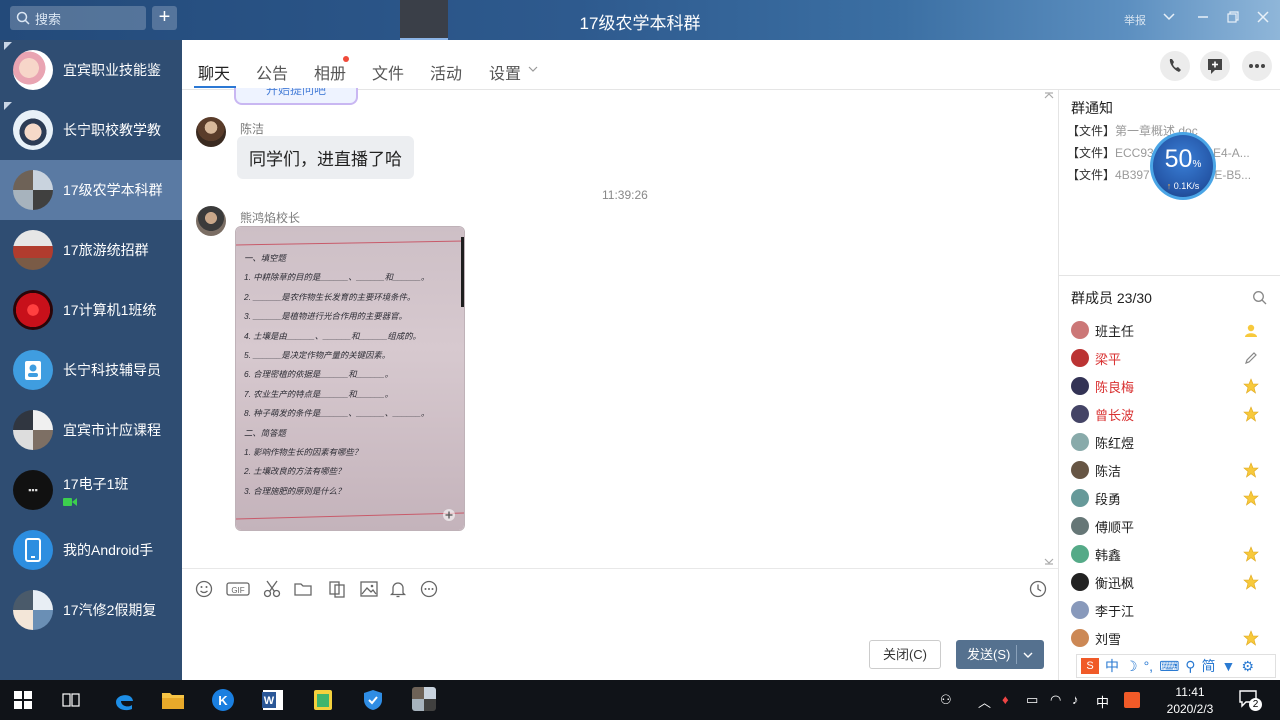 The width and height of the screenshot is (1280, 720). What do you see at coordinates (1102, 701) in the screenshot?
I see `ime-indicator: 中` at bounding box center [1102, 701].